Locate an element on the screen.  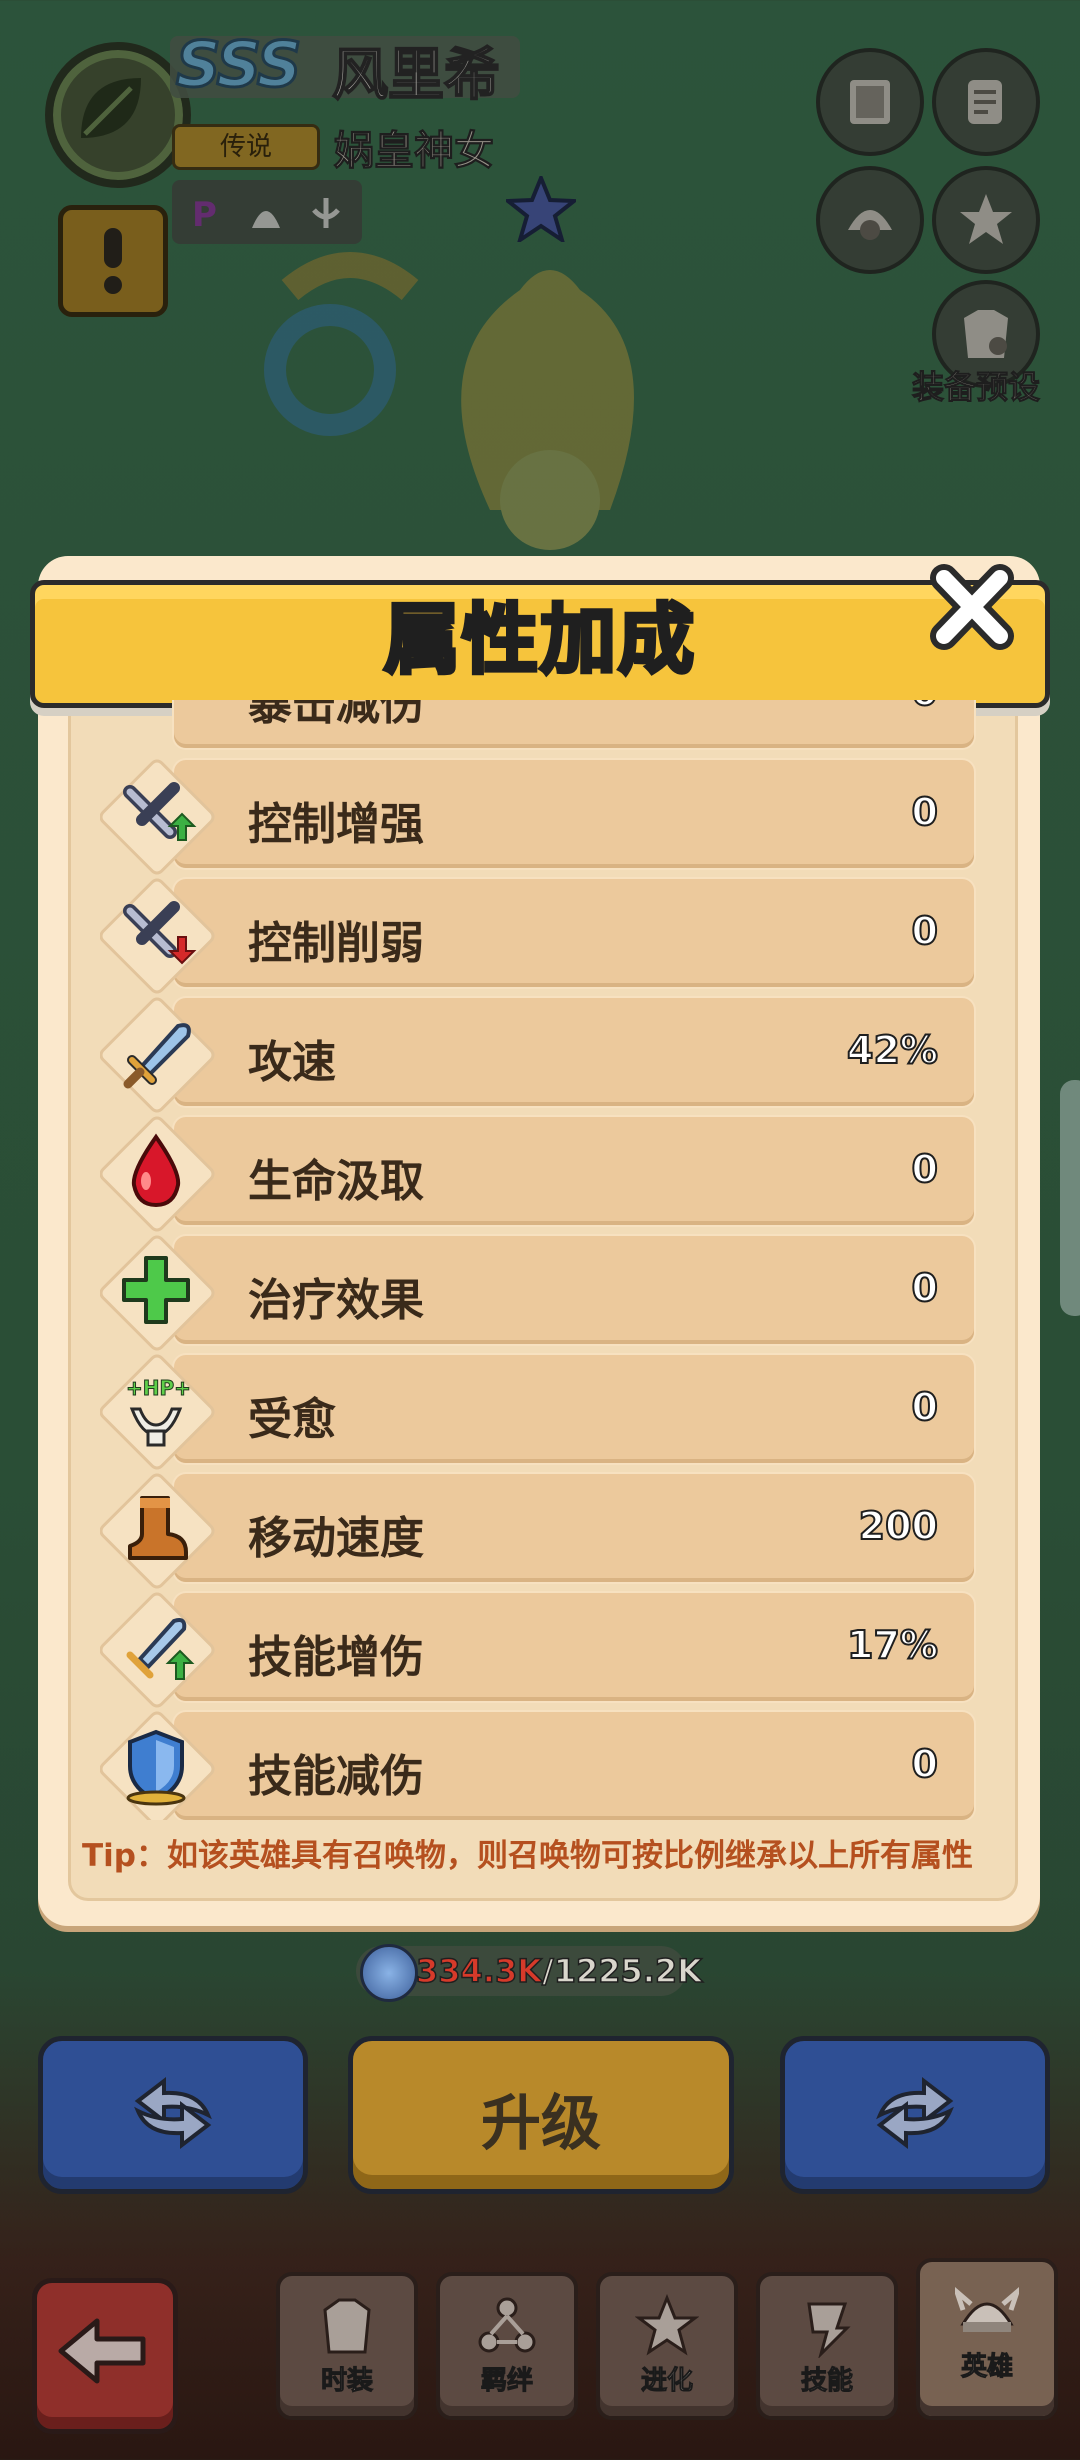
attribute-label: 受愈 is located at coordinates (292, 1419).